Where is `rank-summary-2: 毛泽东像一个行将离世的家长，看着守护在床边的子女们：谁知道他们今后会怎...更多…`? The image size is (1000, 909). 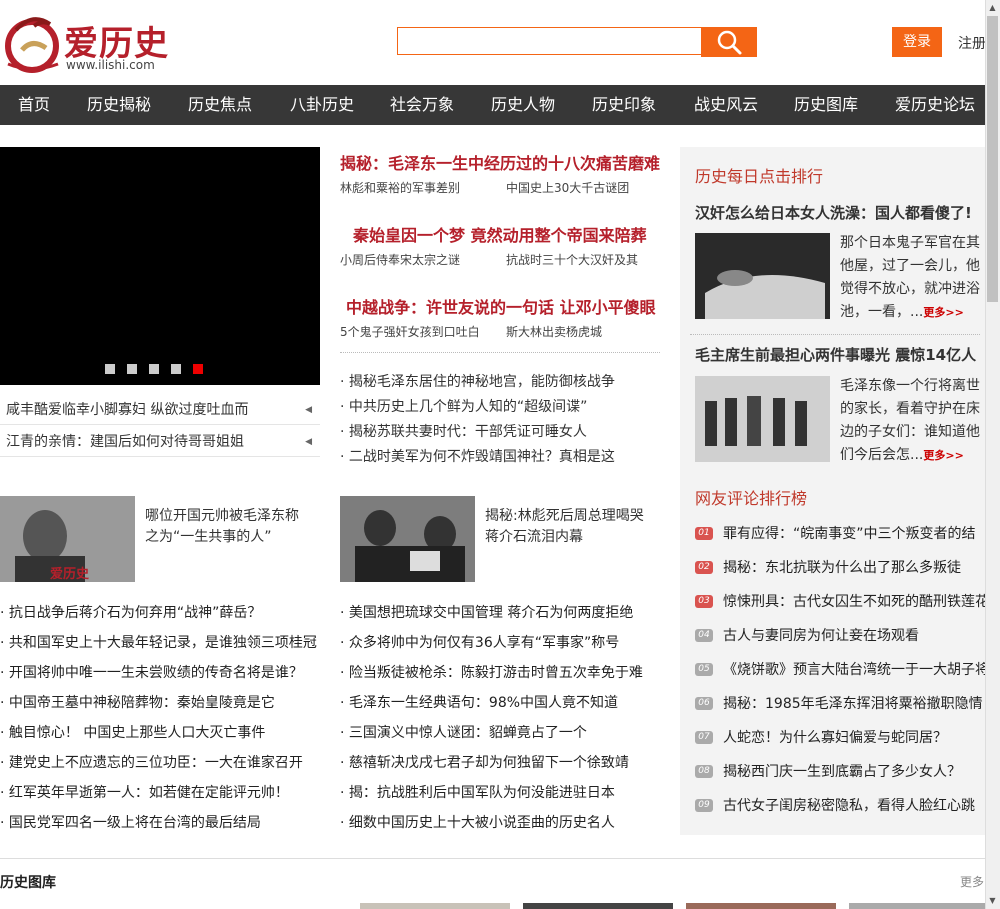 rank-summary-2: 毛泽东像一个行将离世的家长，看着守护在床边的子女们：谁知道他们今后会怎...更多… is located at coordinates (911, 421).